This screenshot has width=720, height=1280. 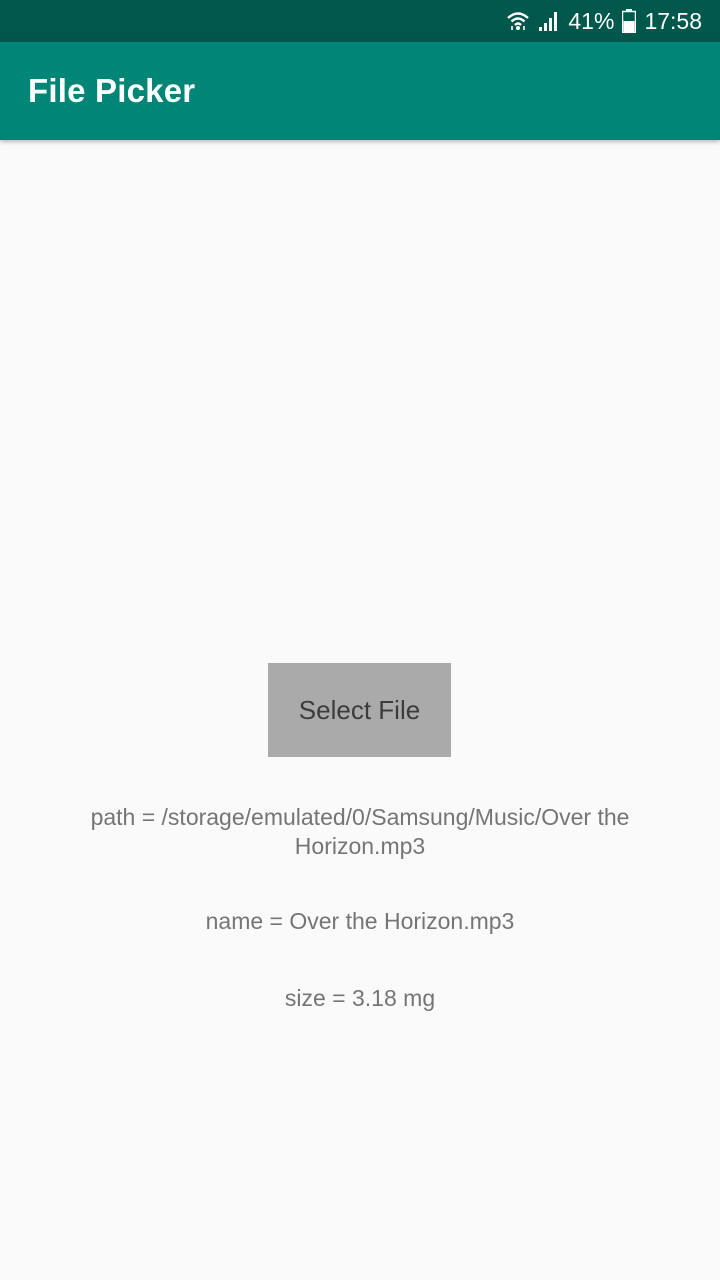 I want to click on app-title: File Picker, so click(x=112, y=90).